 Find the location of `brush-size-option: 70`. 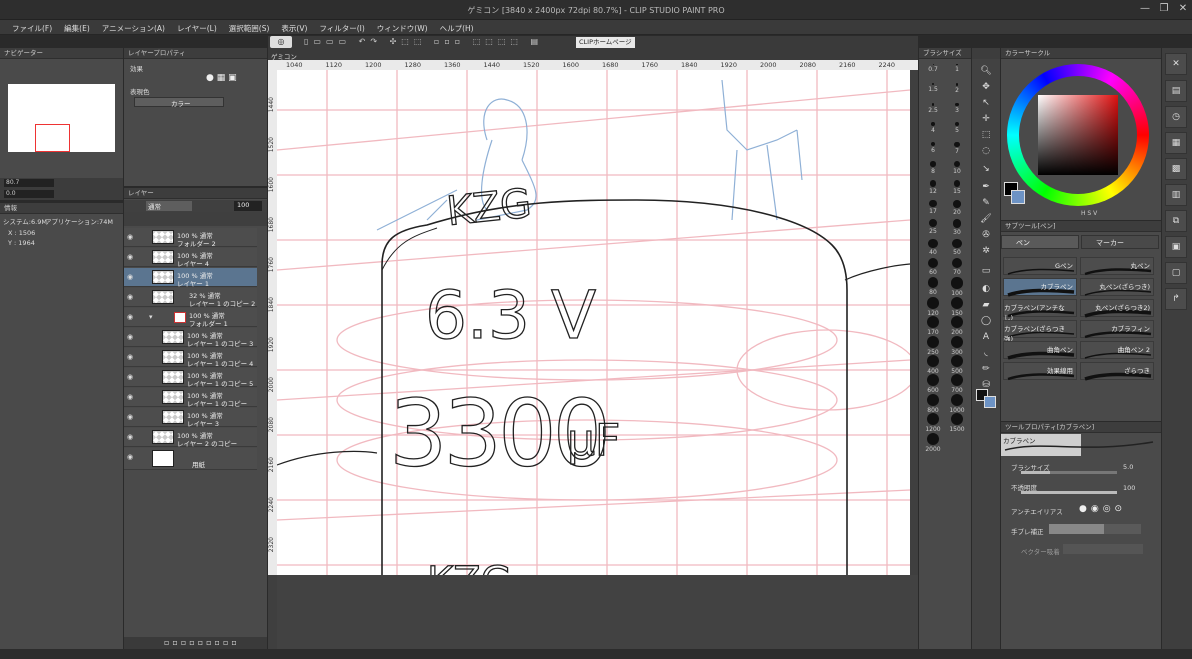

brush-size-option: 70 is located at coordinates (957, 266).